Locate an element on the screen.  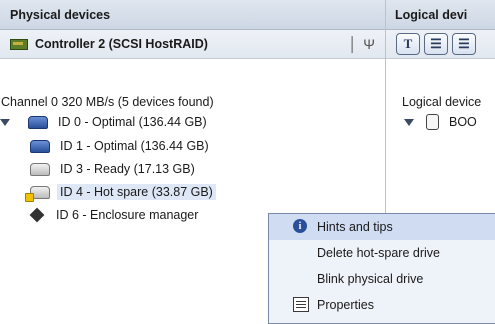
menu-item-blink-physical-drive: Blink physical drive is located at coordinates (382, 279).